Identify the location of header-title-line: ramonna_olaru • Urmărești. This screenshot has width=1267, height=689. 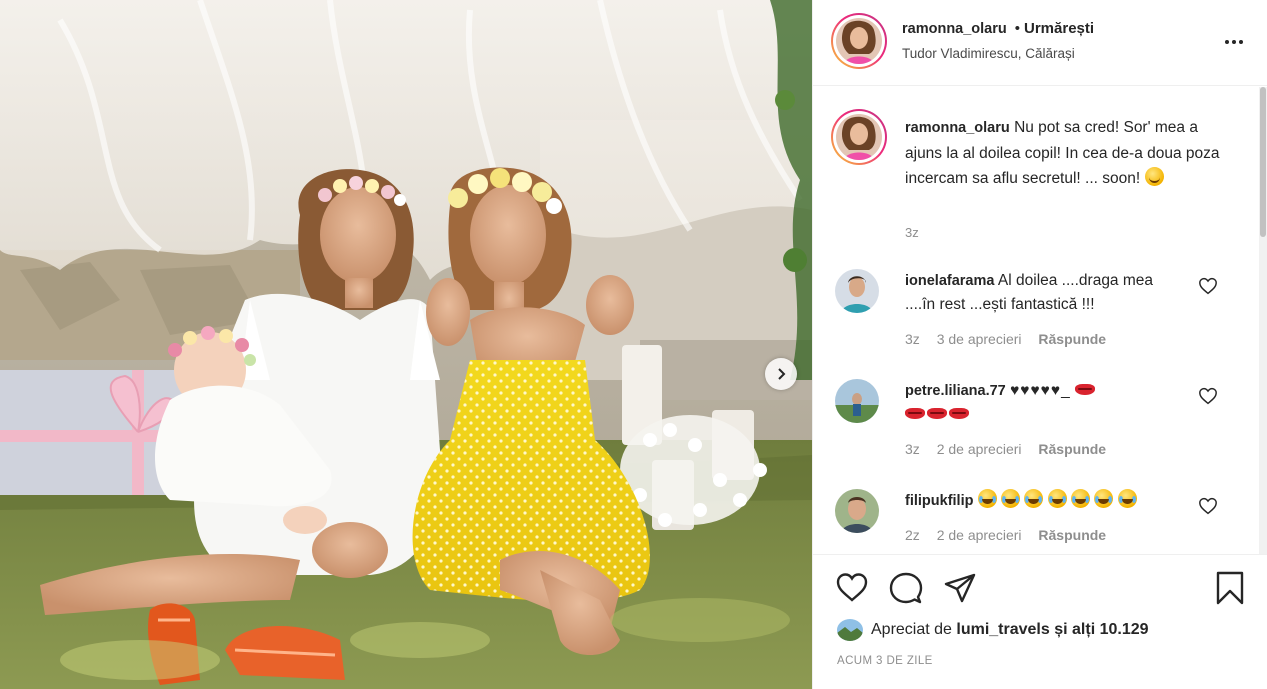
(998, 28).